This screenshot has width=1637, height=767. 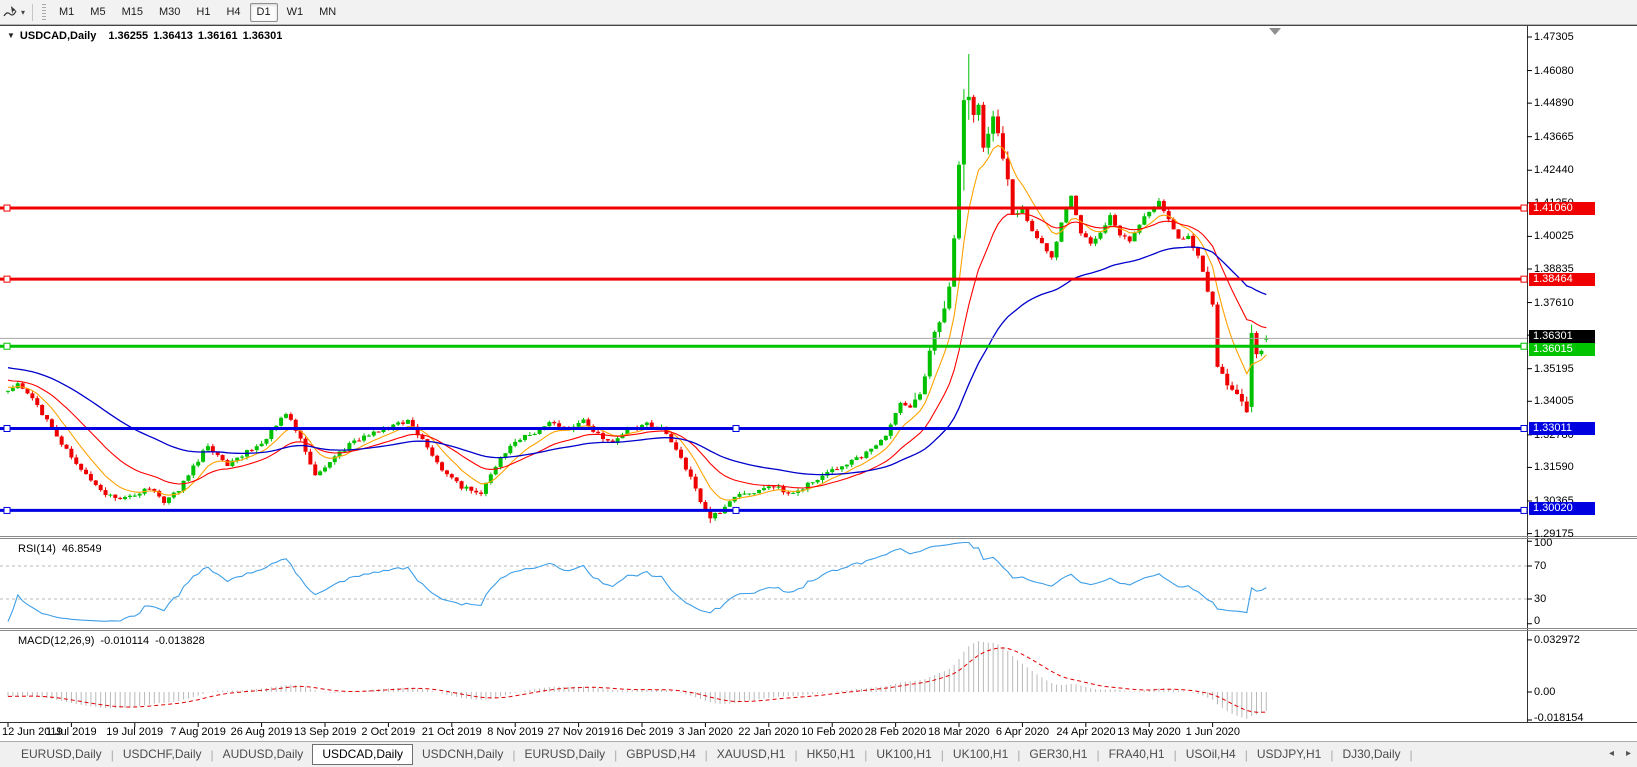 What do you see at coordinates (1554, 467) in the screenshot?
I see `price-axis-tick: 1.31590` at bounding box center [1554, 467].